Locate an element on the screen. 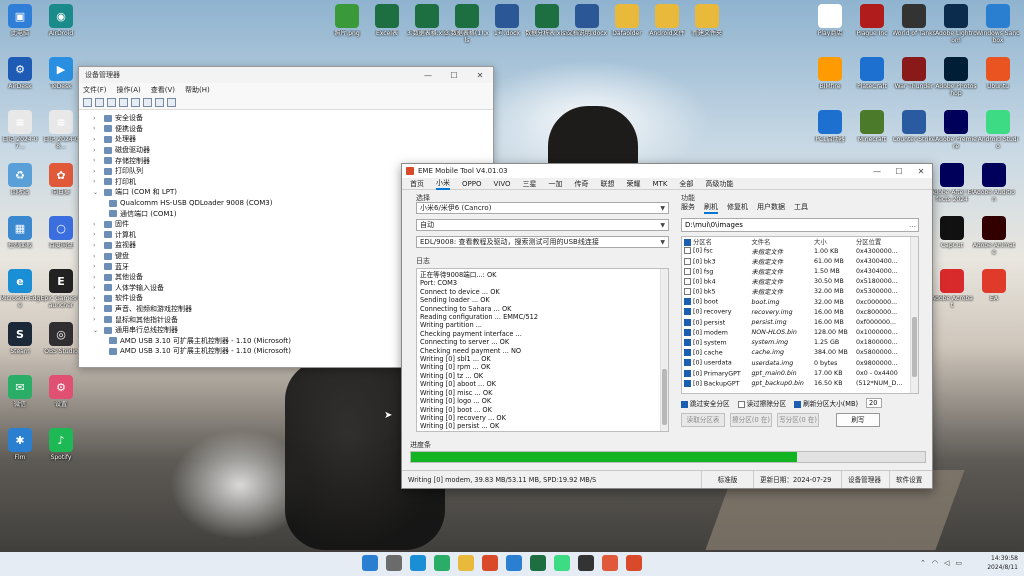  tab-8: 荣耀 is located at coordinates (634, 184).